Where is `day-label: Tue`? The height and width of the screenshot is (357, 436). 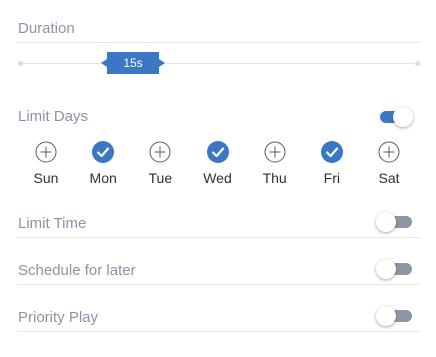
day-label: Tue is located at coordinates (160, 178).